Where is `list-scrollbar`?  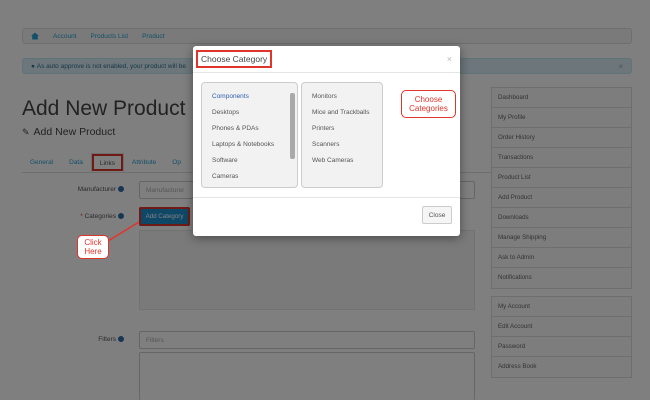
list-scrollbar is located at coordinates (292, 137).